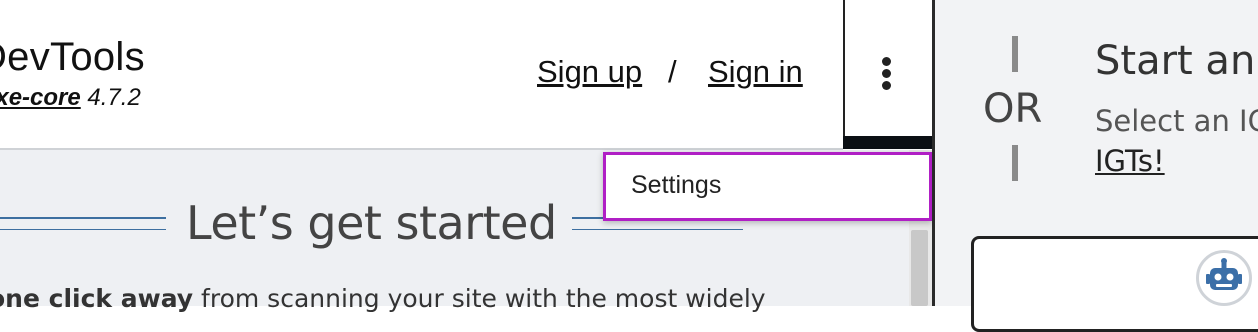 This screenshot has width=1258, height=332. What do you see at coordinates (1015, 163) in the screenshot?
I see `or-bar-bottom` at bounding box center [1015, 163].